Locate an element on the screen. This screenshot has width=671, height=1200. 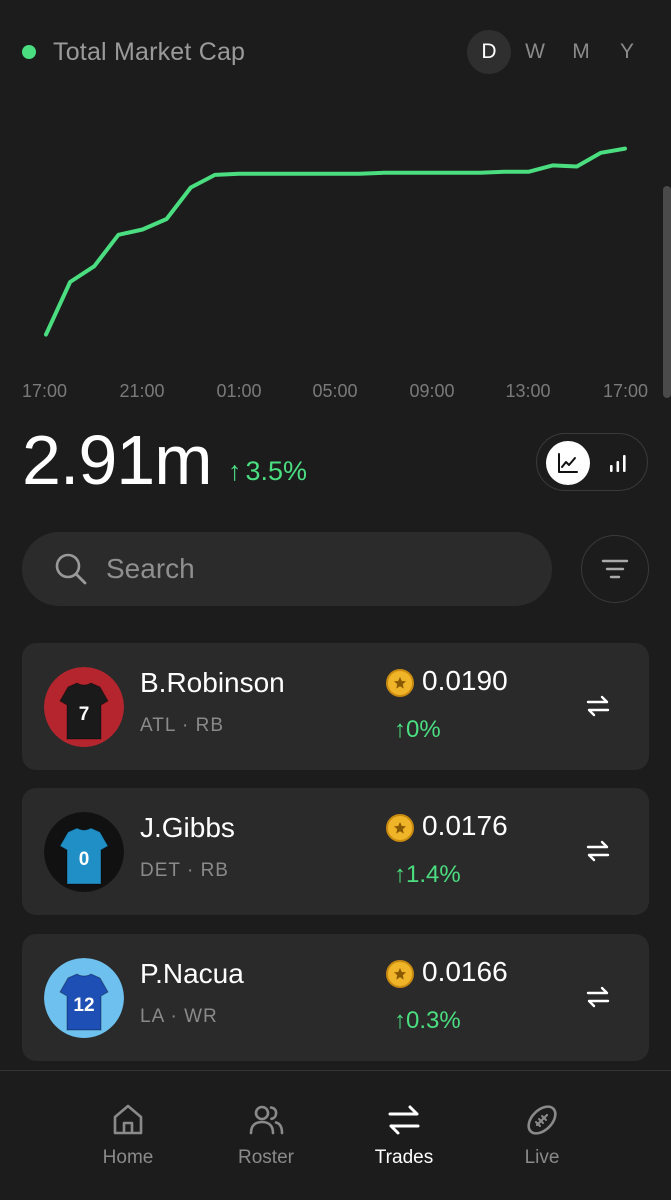
player-avatar: 12 is located at coordinates (84, 998).